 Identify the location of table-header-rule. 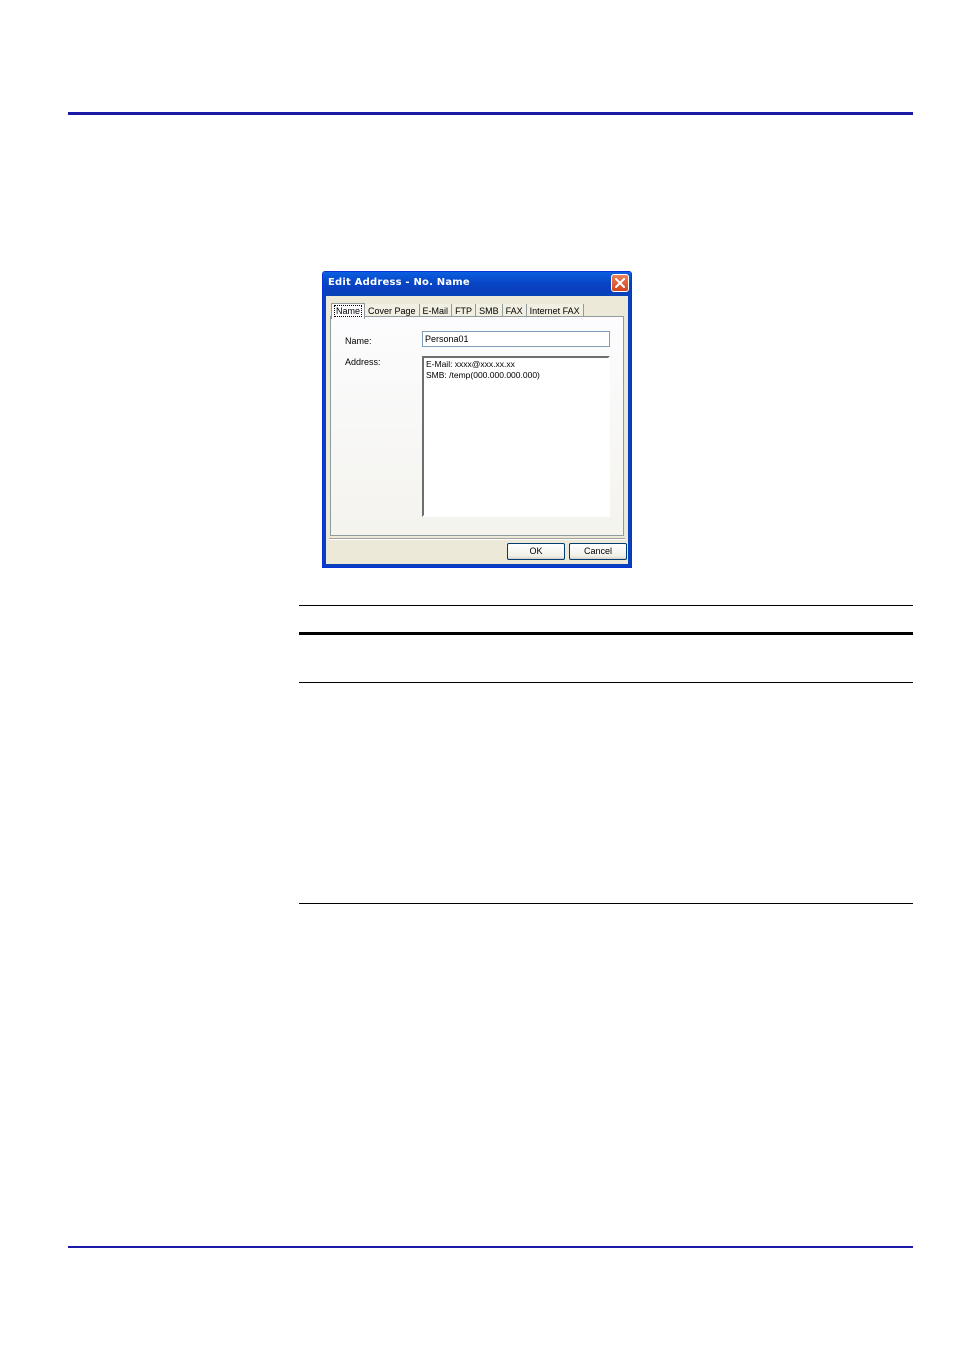
(606, 633).